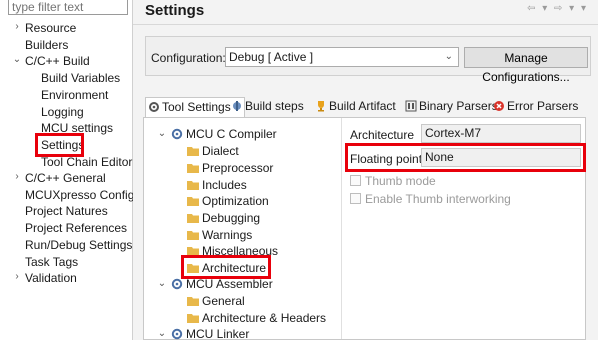 This screenshot has height=342, width=598. Describe the element at coordinates (154, 107) in the screenshot. I see `settings-icon` at that location.